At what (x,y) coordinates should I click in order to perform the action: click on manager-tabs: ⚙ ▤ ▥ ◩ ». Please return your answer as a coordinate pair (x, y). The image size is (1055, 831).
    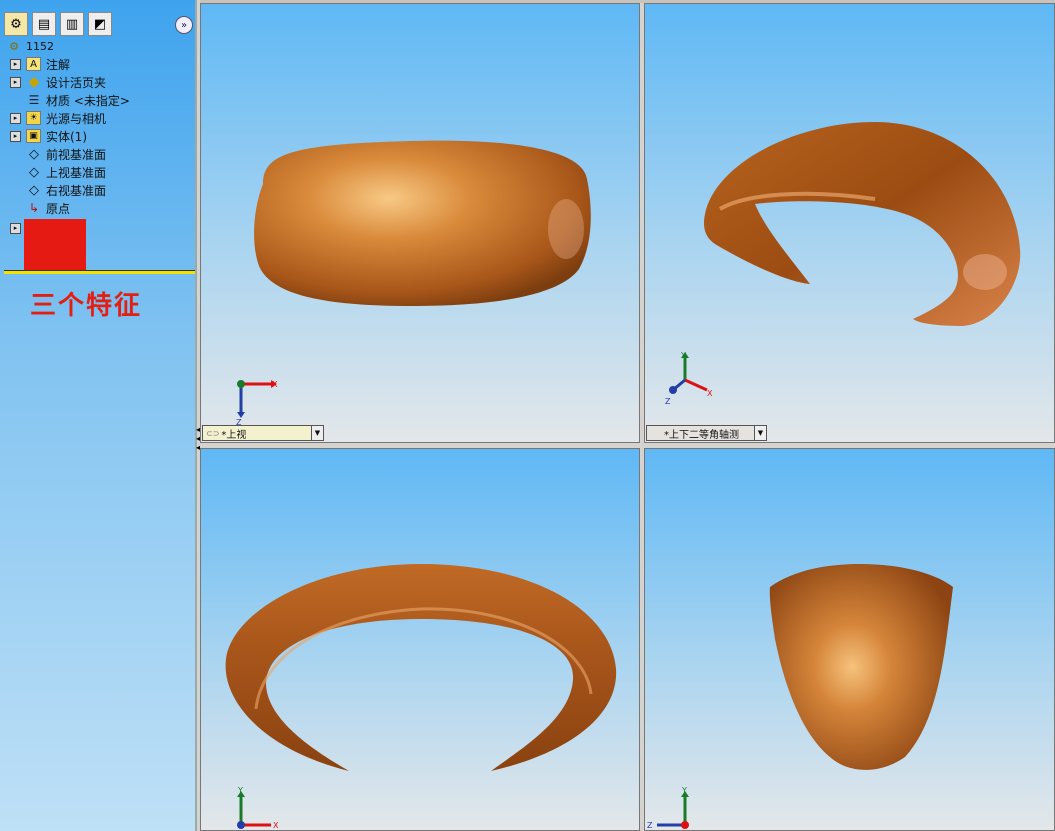
    Looking at the image, I should click on (98, 24).